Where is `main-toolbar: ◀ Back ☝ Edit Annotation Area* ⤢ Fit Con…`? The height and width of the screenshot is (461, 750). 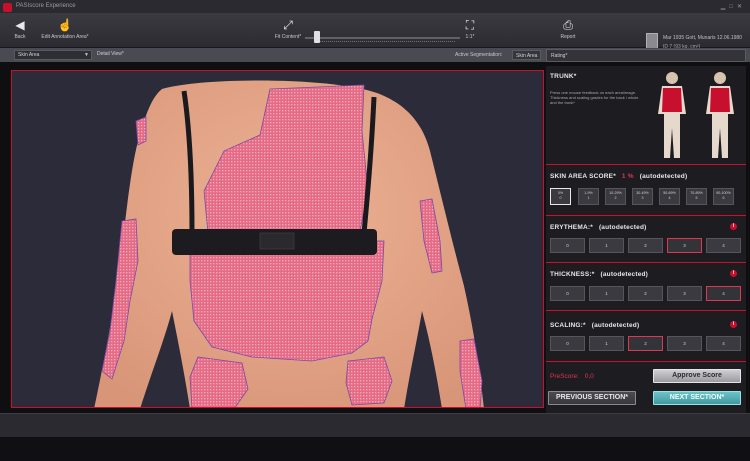 main-toolbar: ◀ Back ☝ Edit Annotation Area* ⤢ Fit Con… is located at coordinates (375, 32).